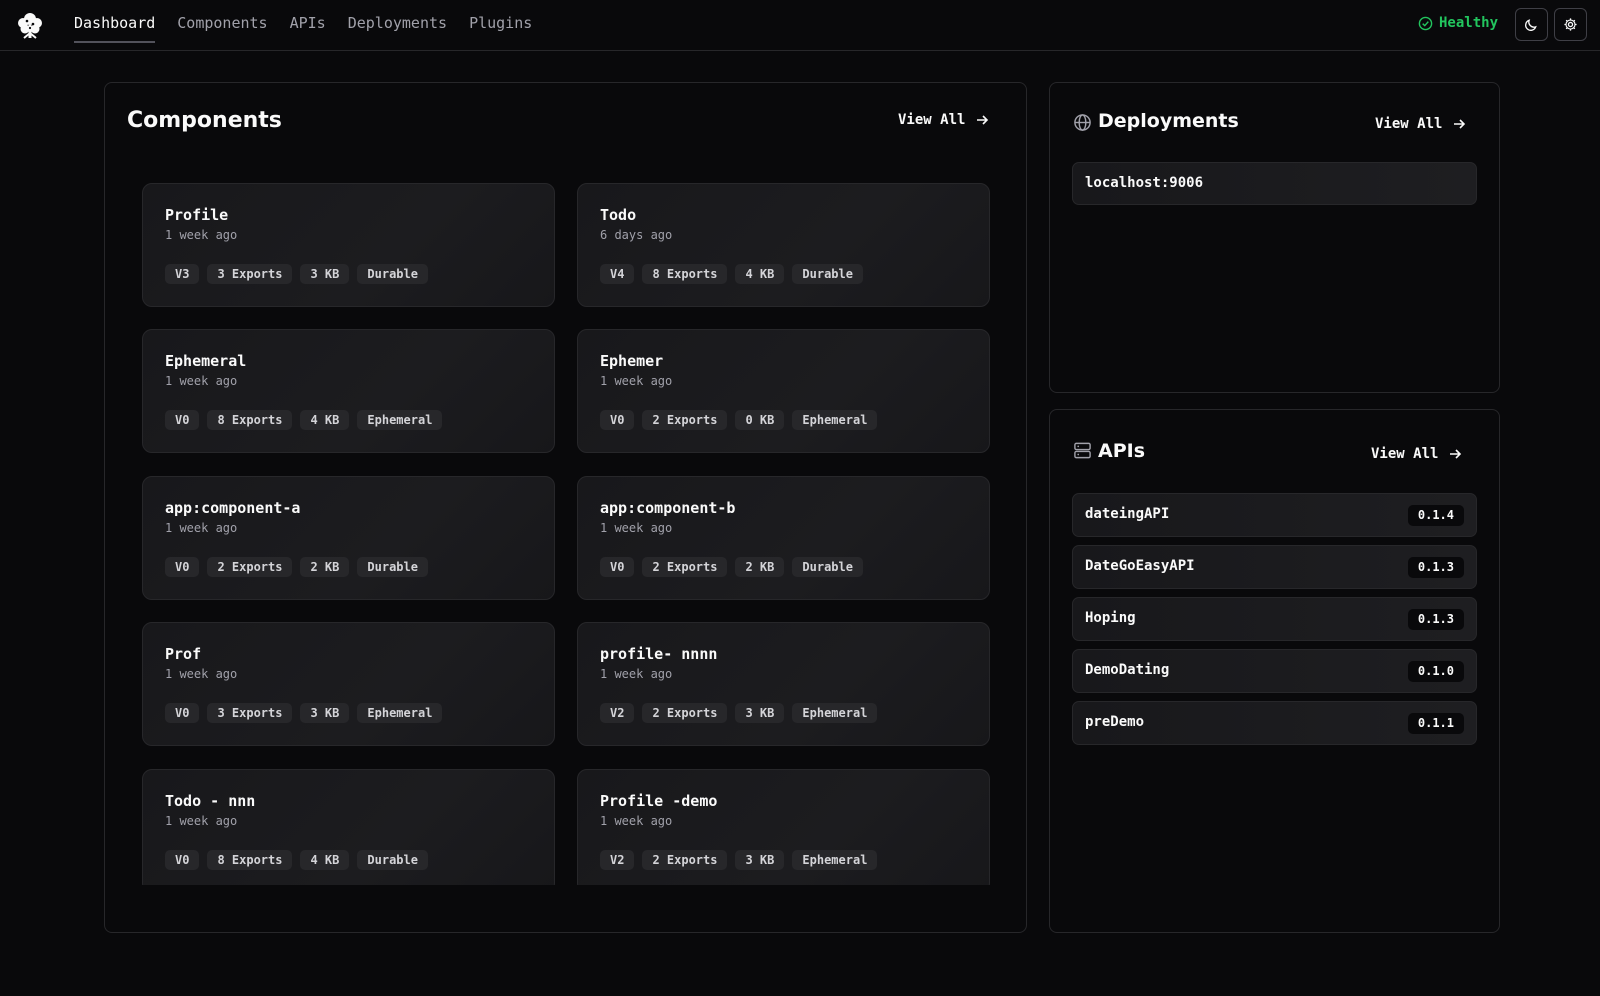 The width and height of the screenshot is (1600, 996). What do you see at coordinates (943, 120) in the screenshot?
I see `components-view-all-button: View All` at bounding box center [943, 120].